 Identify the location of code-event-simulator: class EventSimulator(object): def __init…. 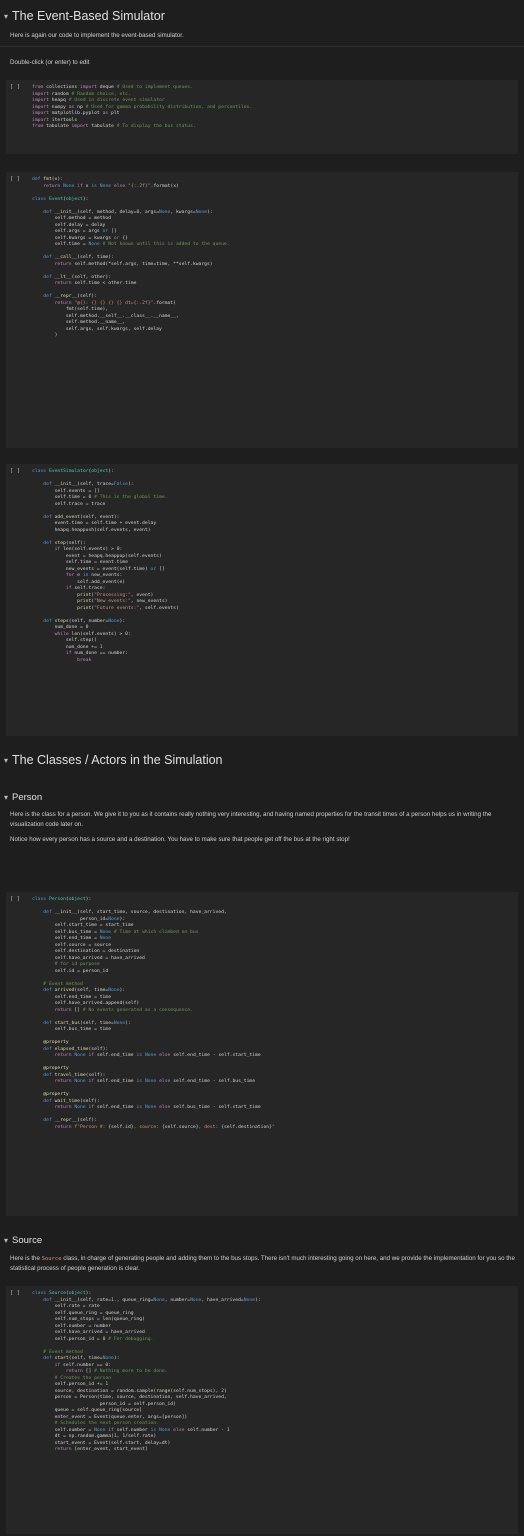
(105, 566).